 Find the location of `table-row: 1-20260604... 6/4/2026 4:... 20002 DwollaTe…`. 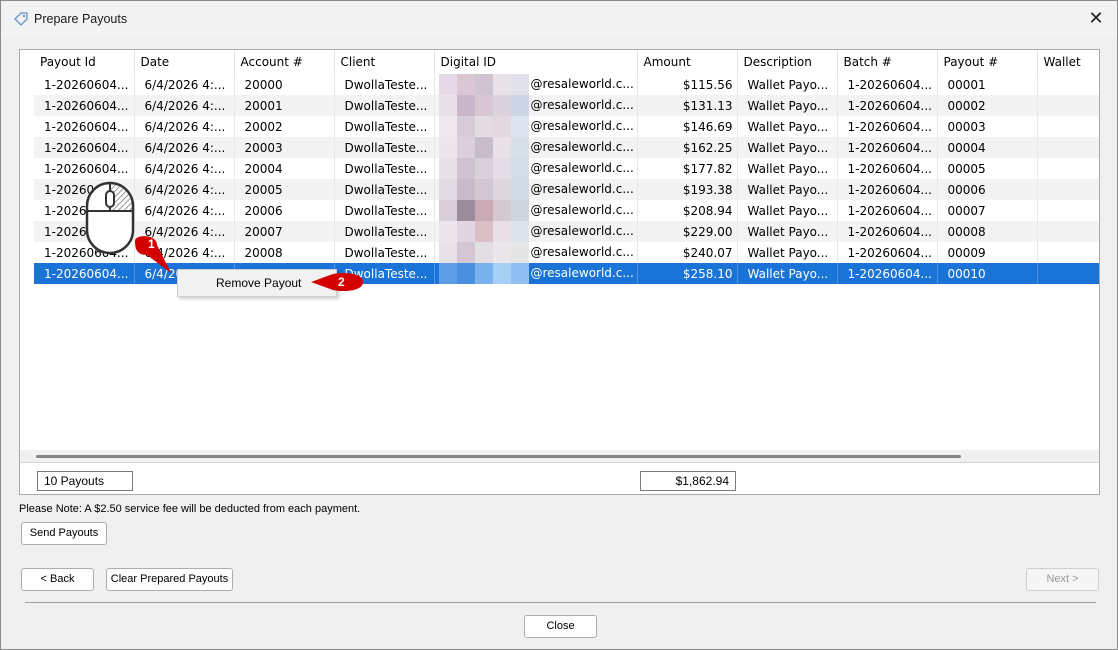

table-row: 1-20260604... 6/4/2026 4:... 20002 DwollaTe… is located at coordinates (566, 126).